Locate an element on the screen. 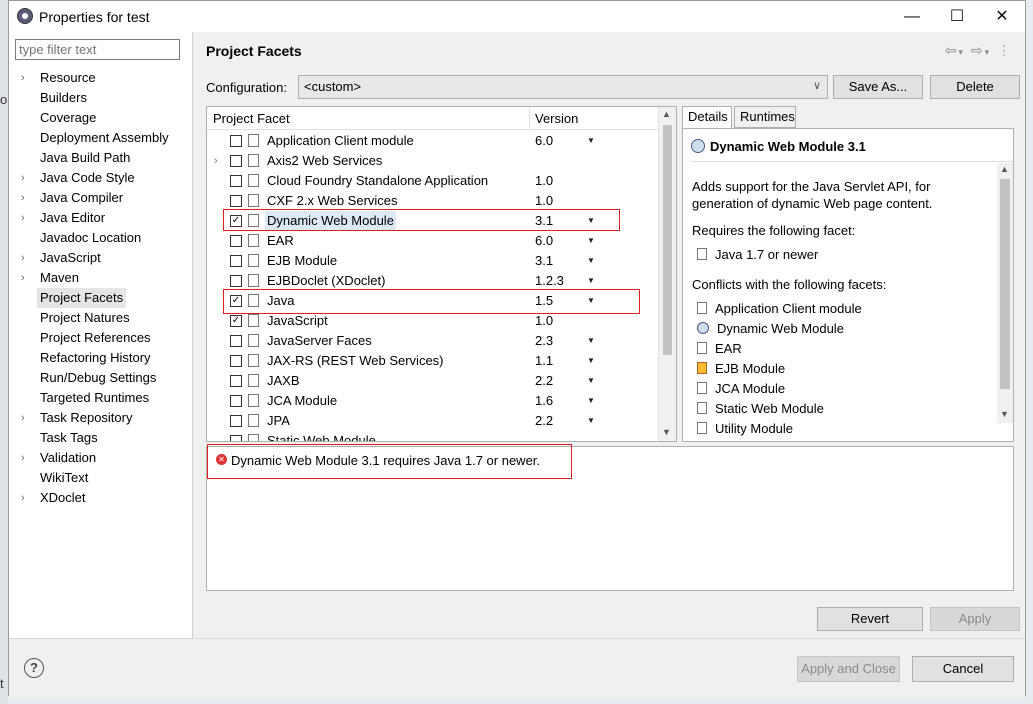  tab-runtimes: Runtimes is located at coordinates (765, 117).